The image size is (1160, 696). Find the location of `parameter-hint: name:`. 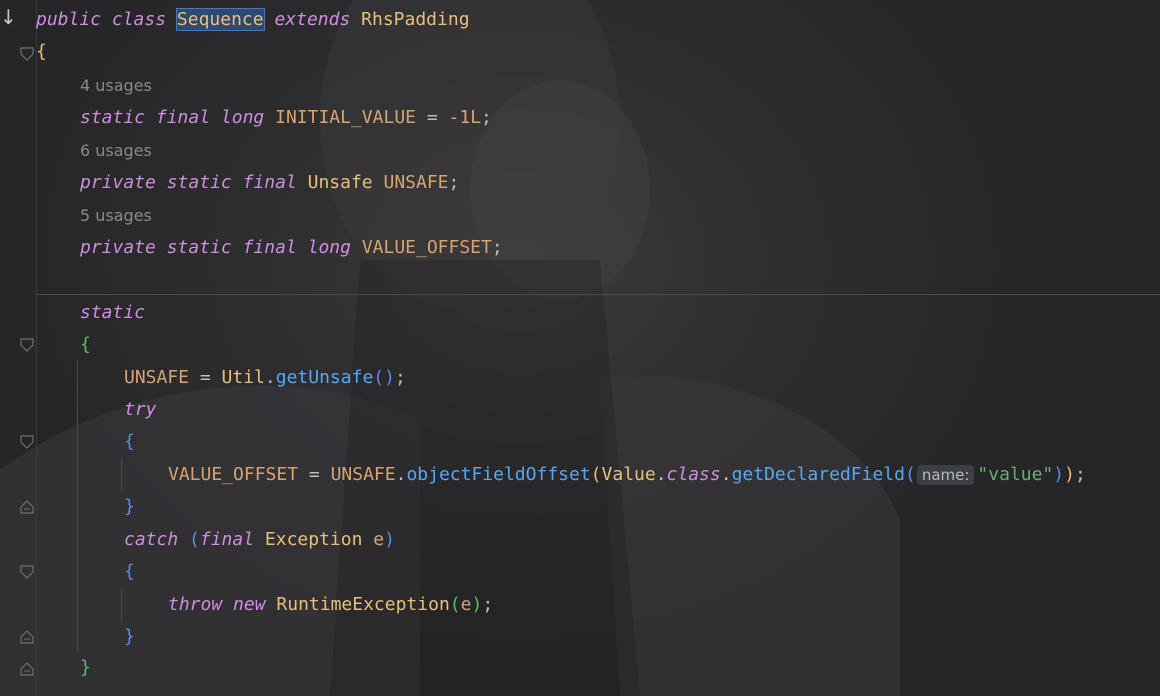

parameter-hint: name: is located at coordinates (945, 475).